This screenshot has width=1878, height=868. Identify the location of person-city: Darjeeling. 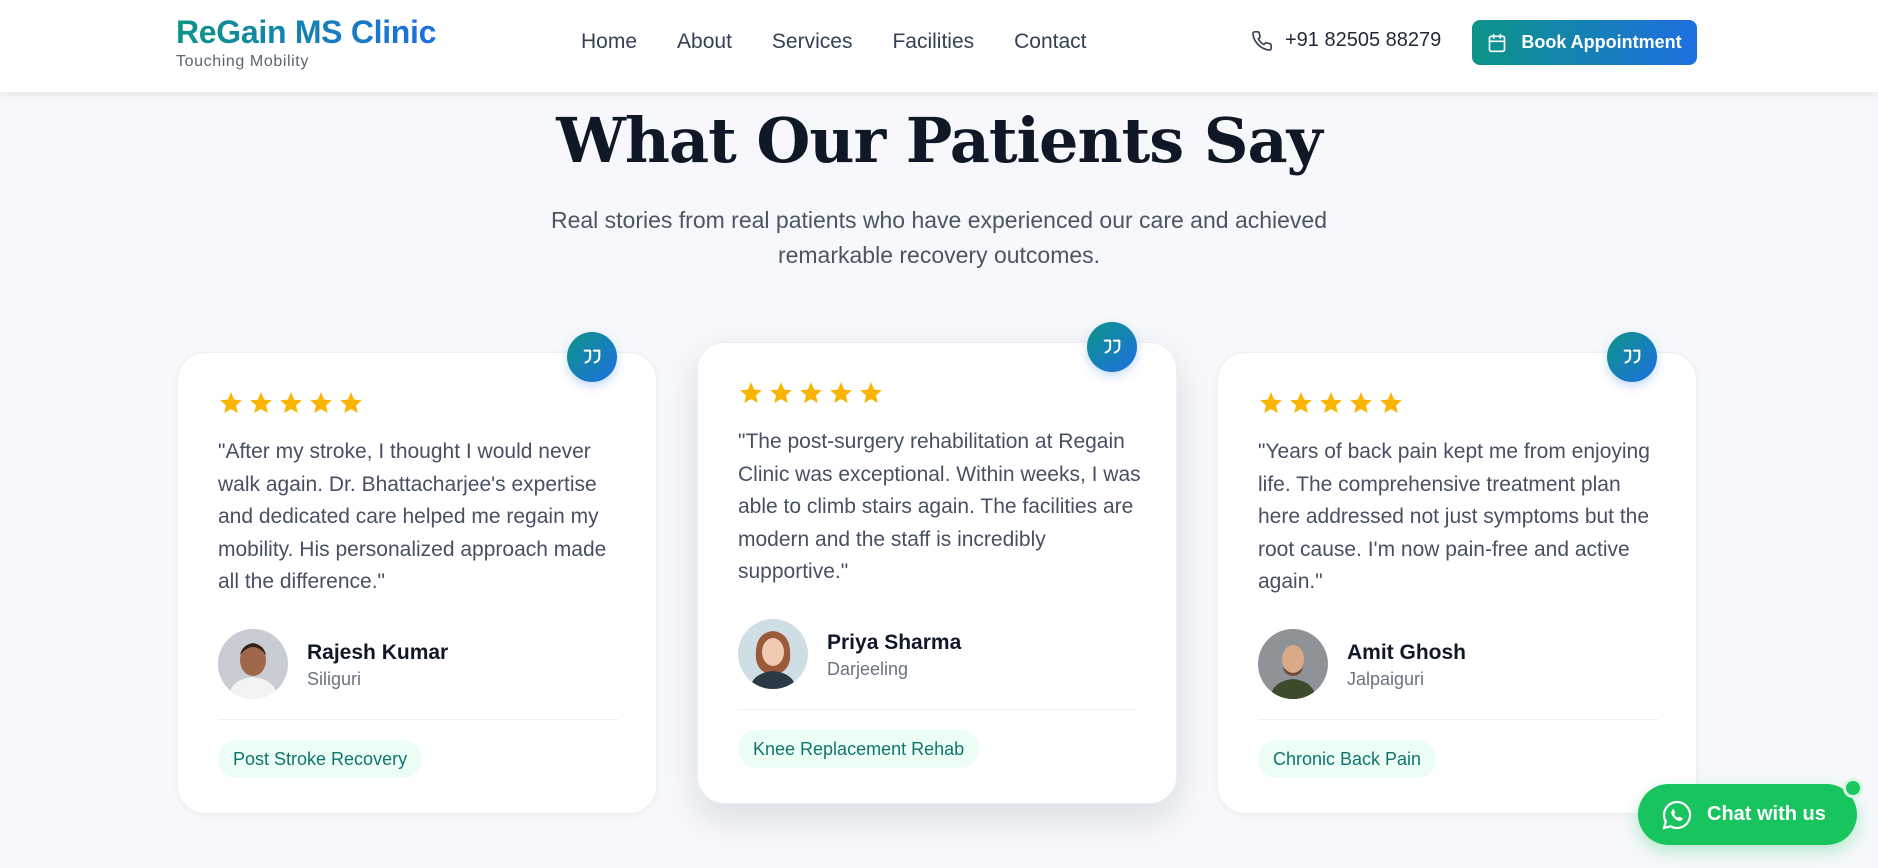
(868, 669).